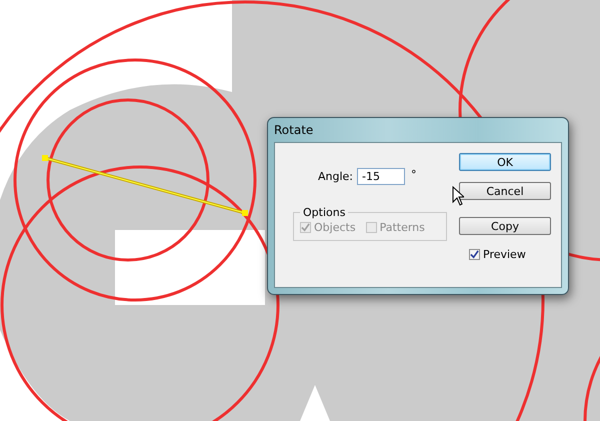 The width and height of the screenshot is (600, 421). I want to click on selected-path-line, so click(145, 185).